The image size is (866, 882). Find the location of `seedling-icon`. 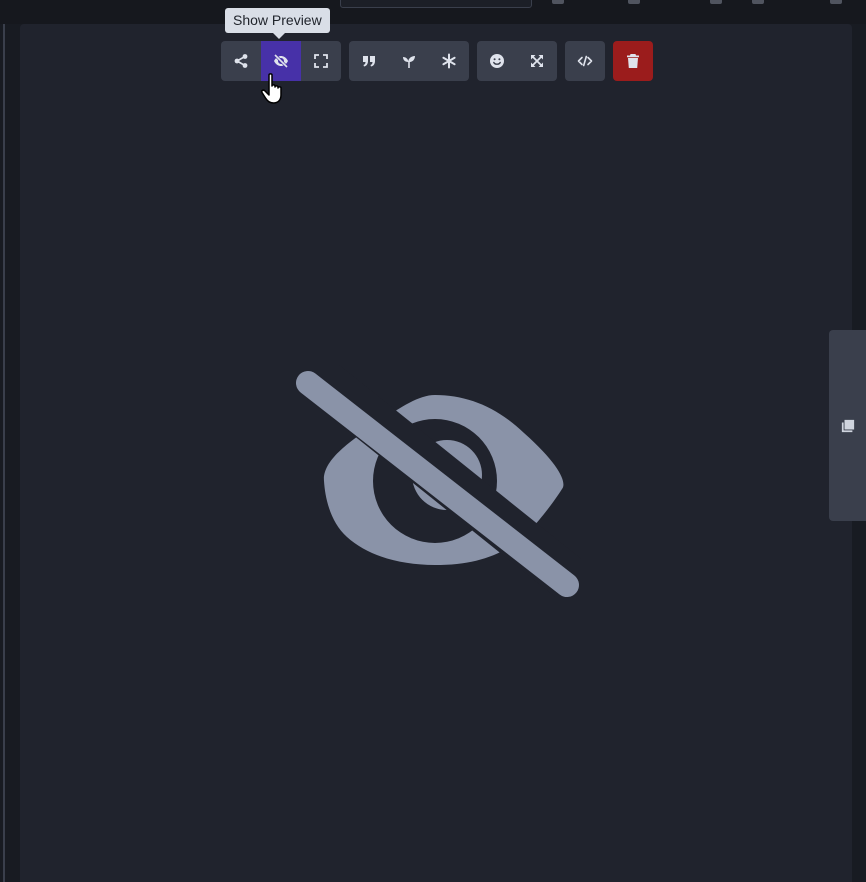

seedling-icon is located at coordinates (409, 62).